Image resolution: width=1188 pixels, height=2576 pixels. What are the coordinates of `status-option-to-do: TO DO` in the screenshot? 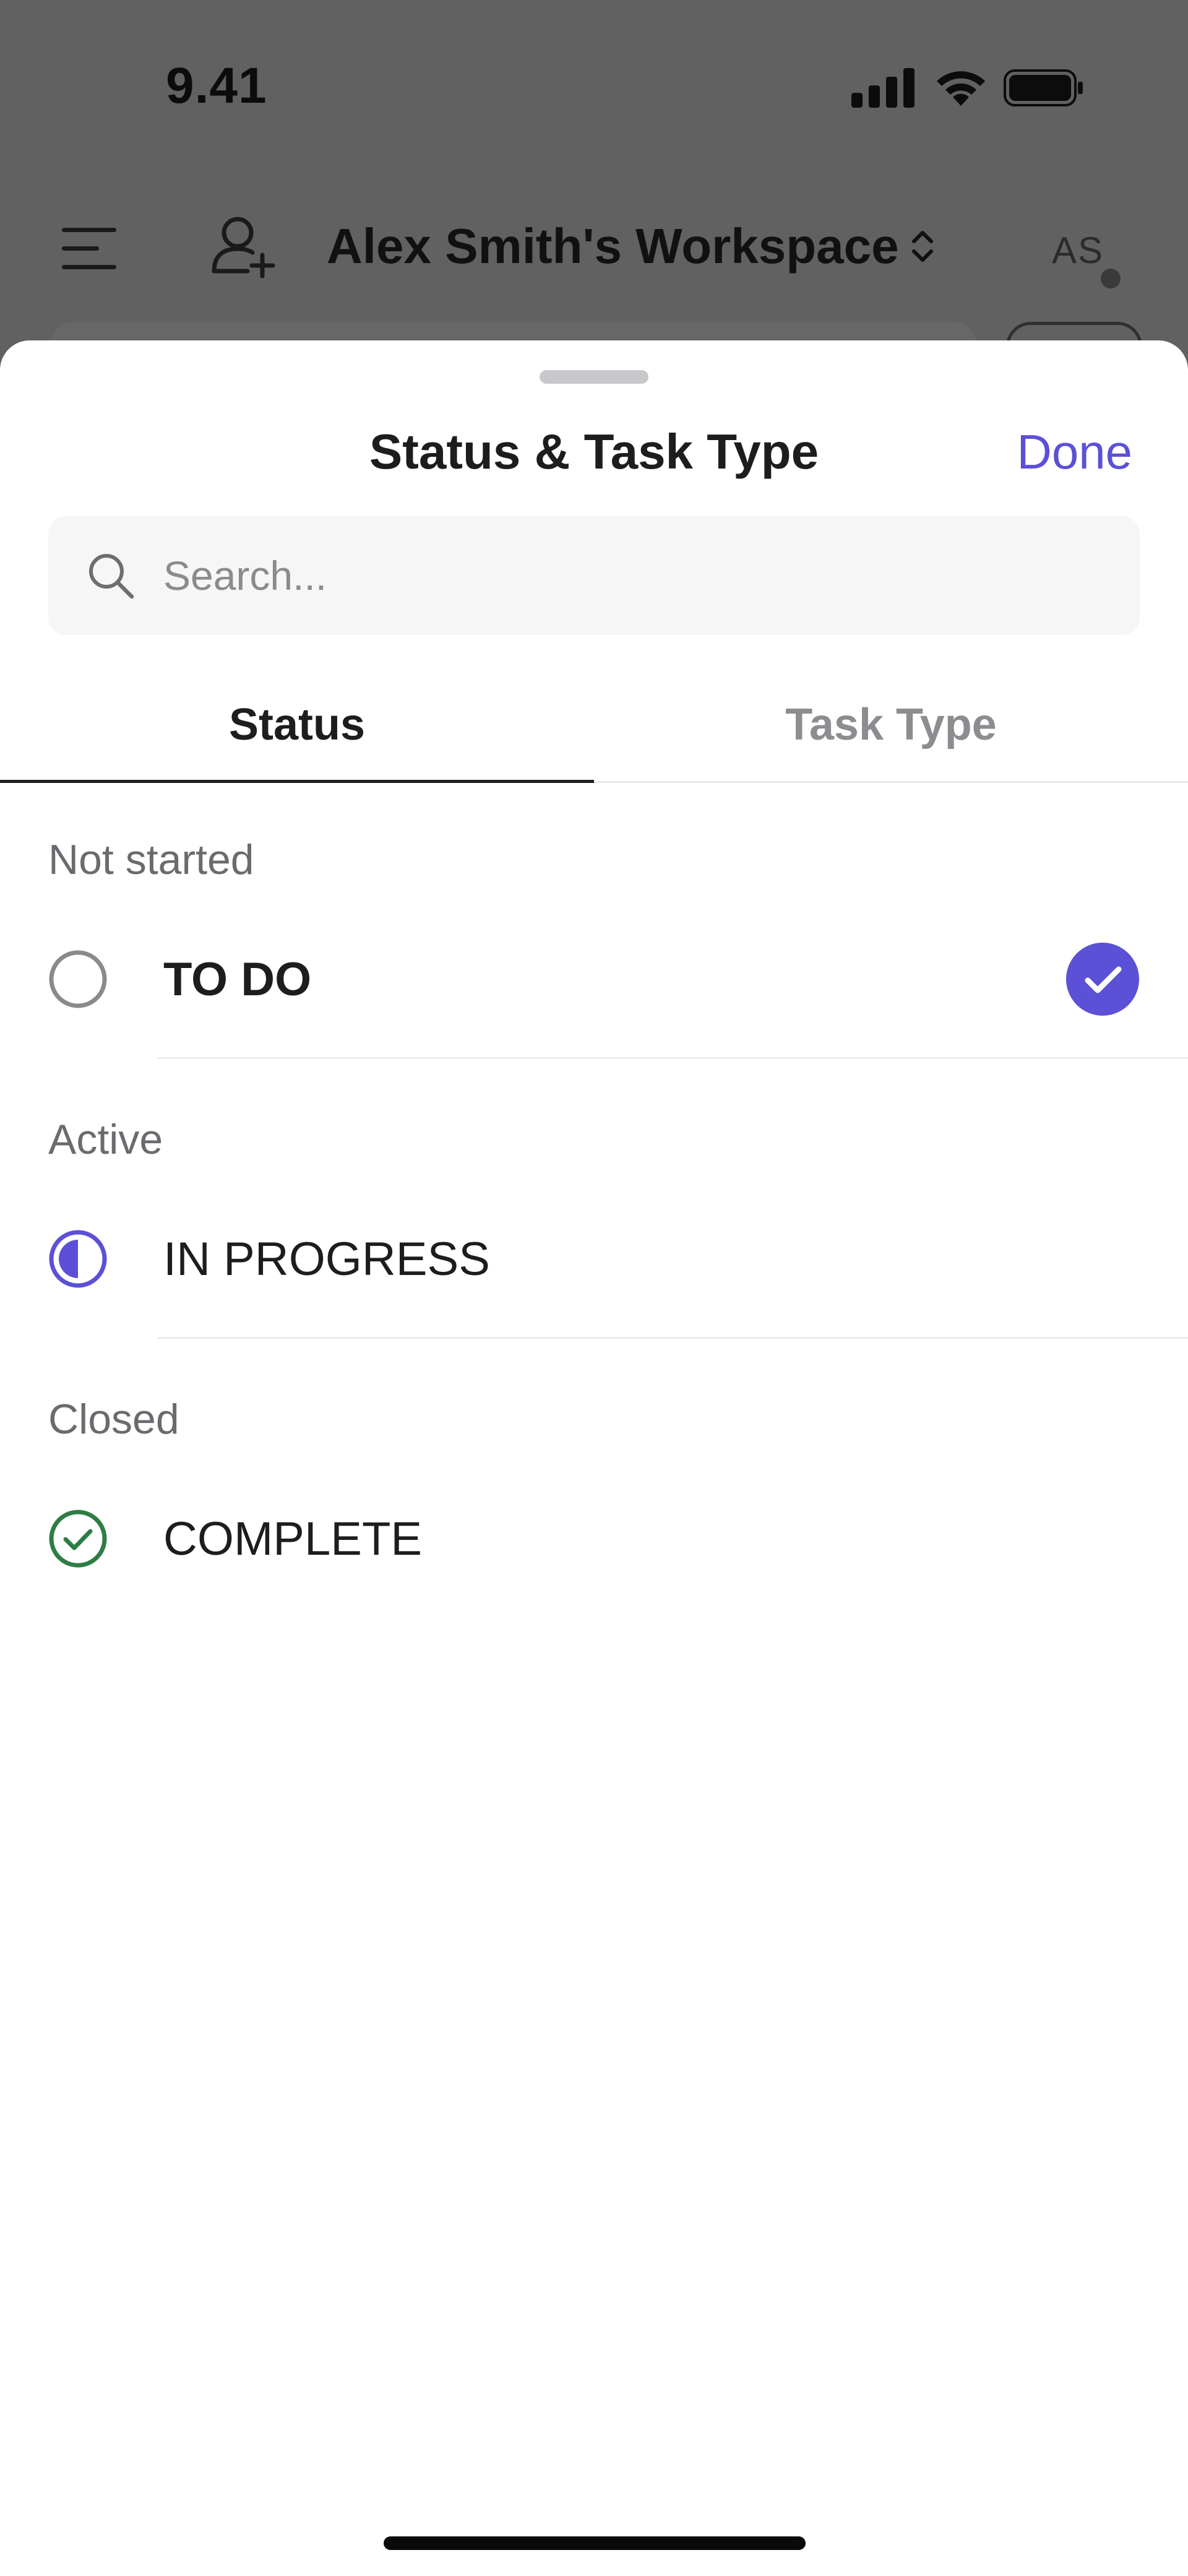 It's located at (594, 978).